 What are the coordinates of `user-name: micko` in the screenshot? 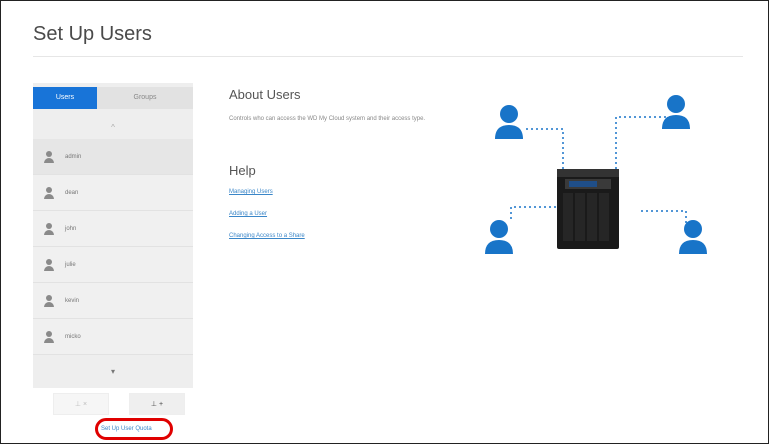 It's located at (73, 336).